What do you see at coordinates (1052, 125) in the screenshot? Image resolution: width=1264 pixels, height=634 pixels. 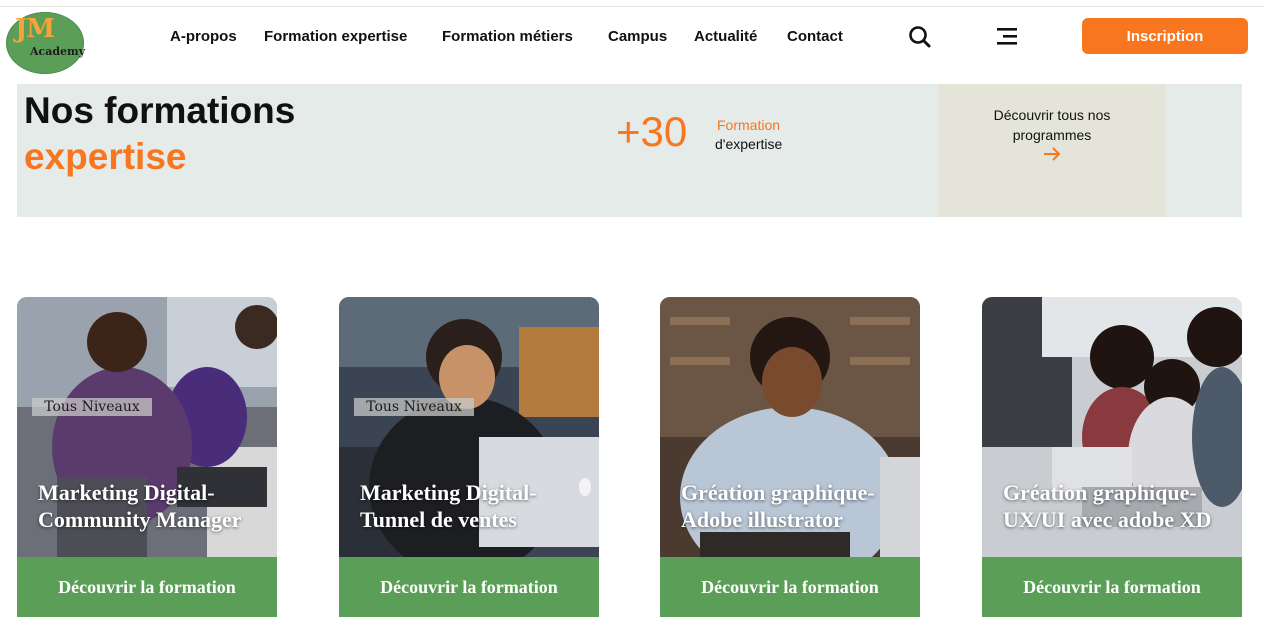 I see `discover-programs-text: Découvrir tous nos programmes` at bounding box center [1052, 125].